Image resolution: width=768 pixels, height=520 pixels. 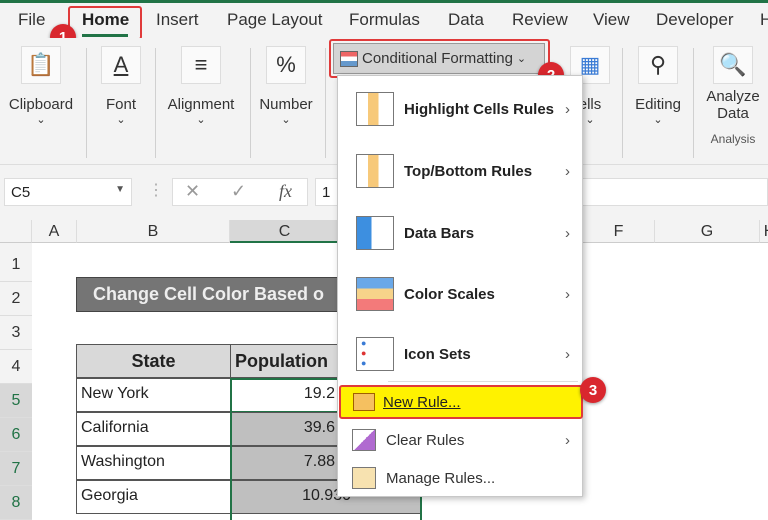 What do you see at coordinates (16, 401) in the screenshot?
I see `row-header-5: 5` at bounding box center [16, 401].